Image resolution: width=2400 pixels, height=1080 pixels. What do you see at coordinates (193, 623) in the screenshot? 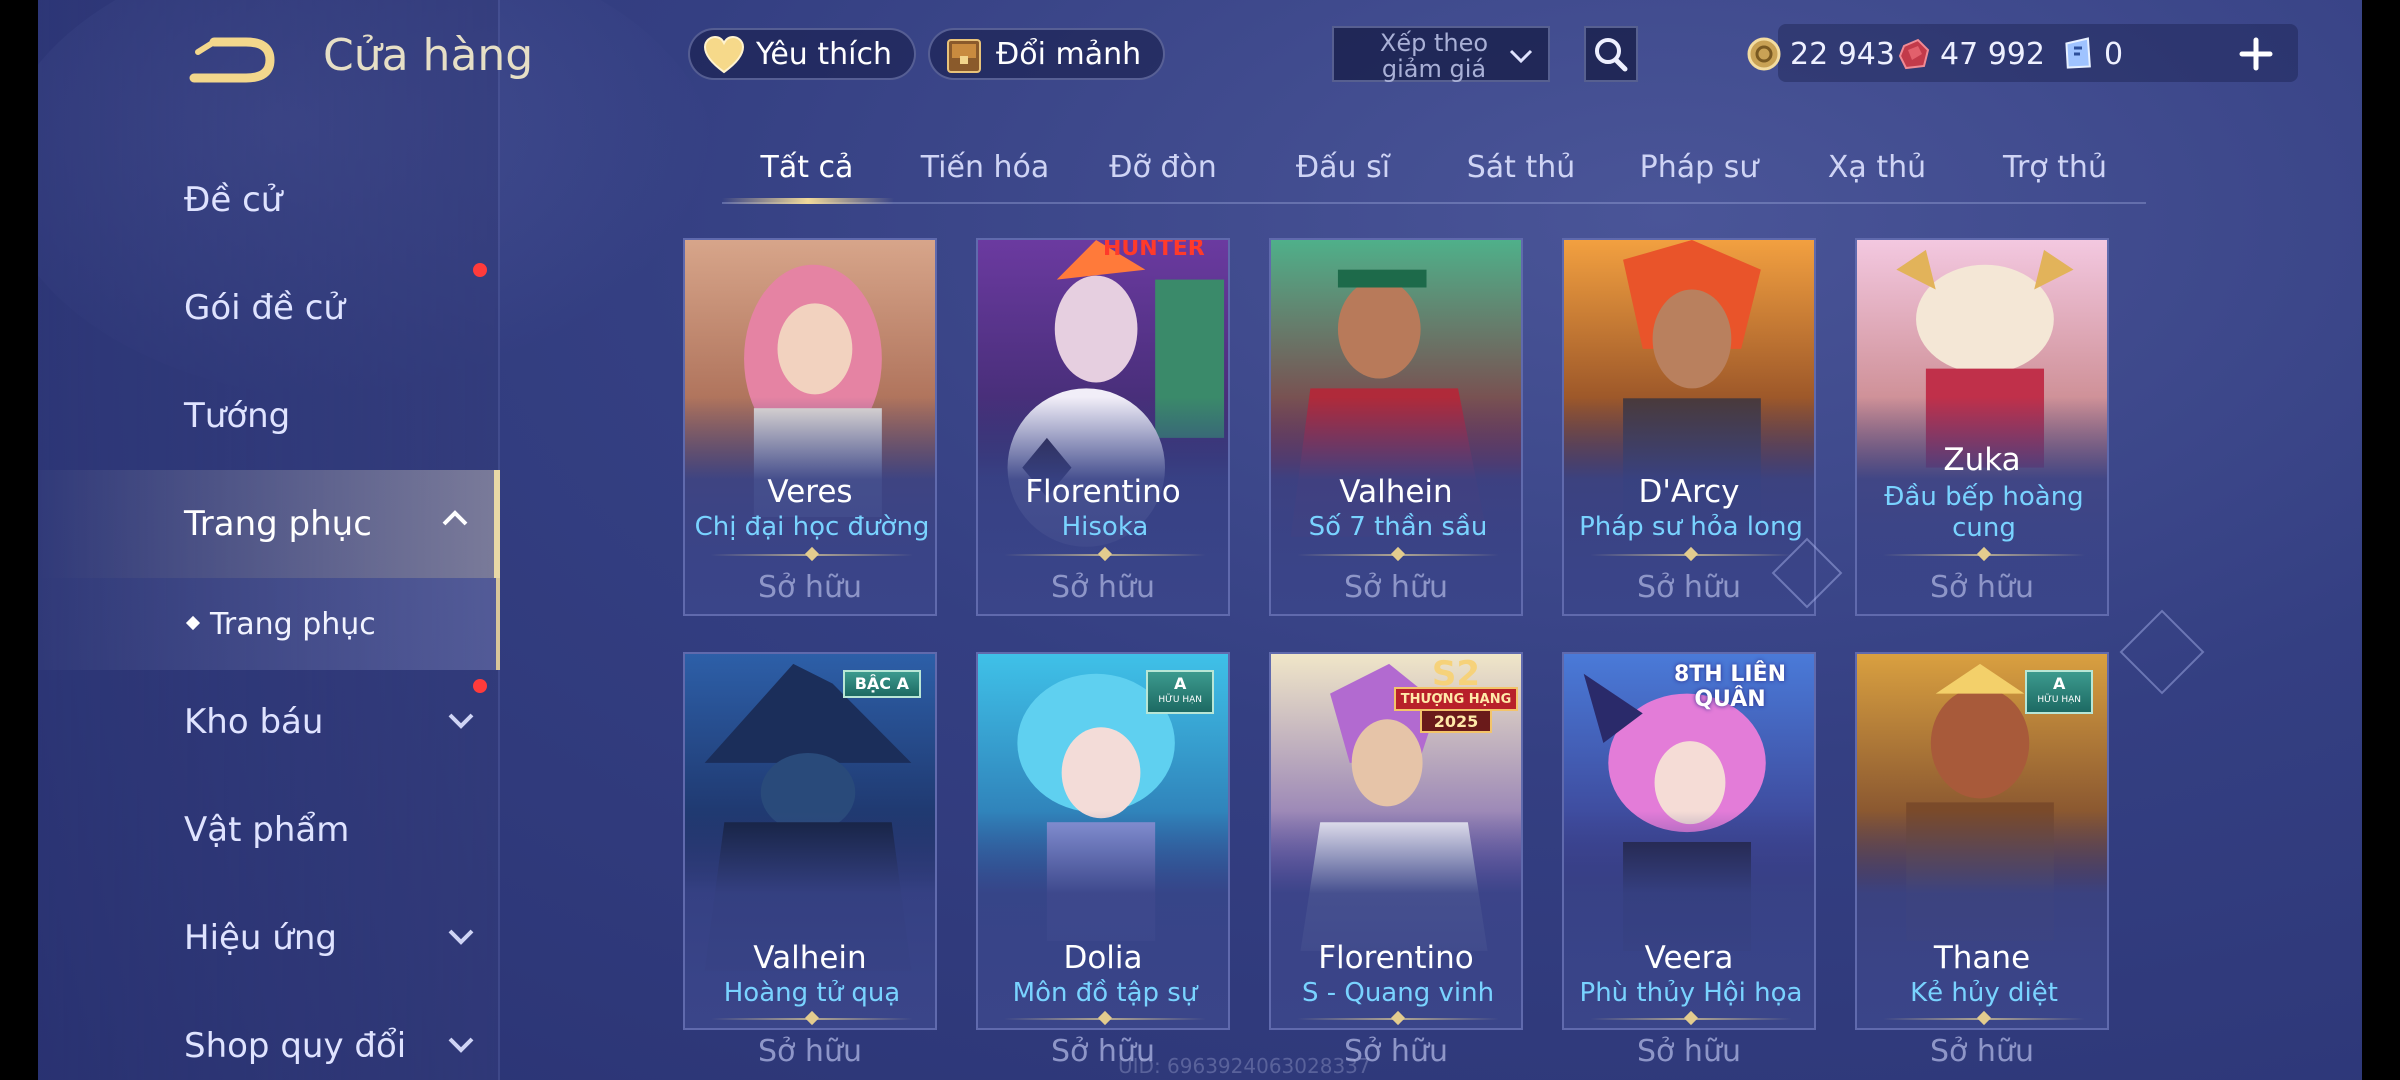
I see `bullet-icon` at bounding box center [193, 623].